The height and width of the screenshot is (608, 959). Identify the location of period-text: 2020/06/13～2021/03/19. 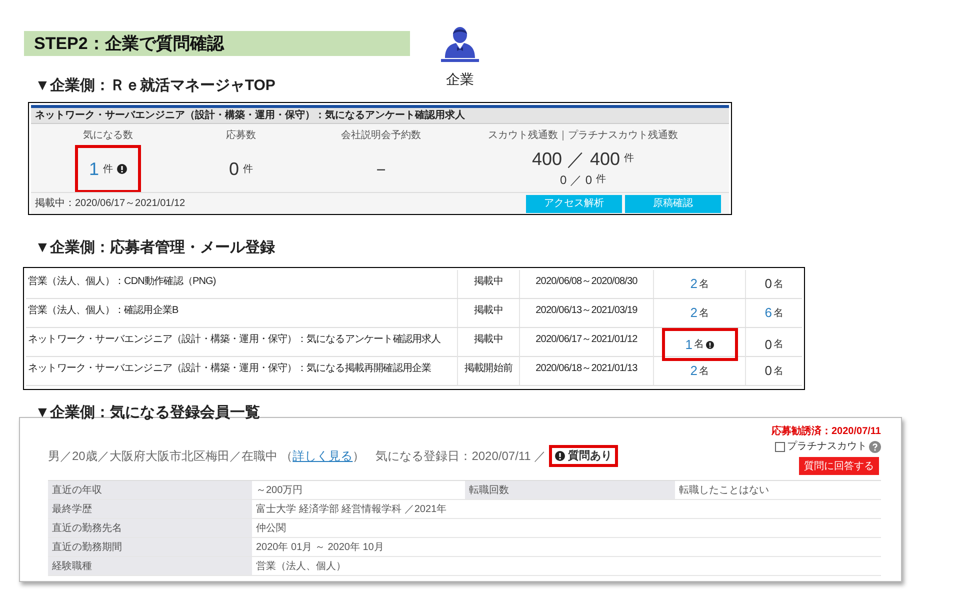
(587, 311).